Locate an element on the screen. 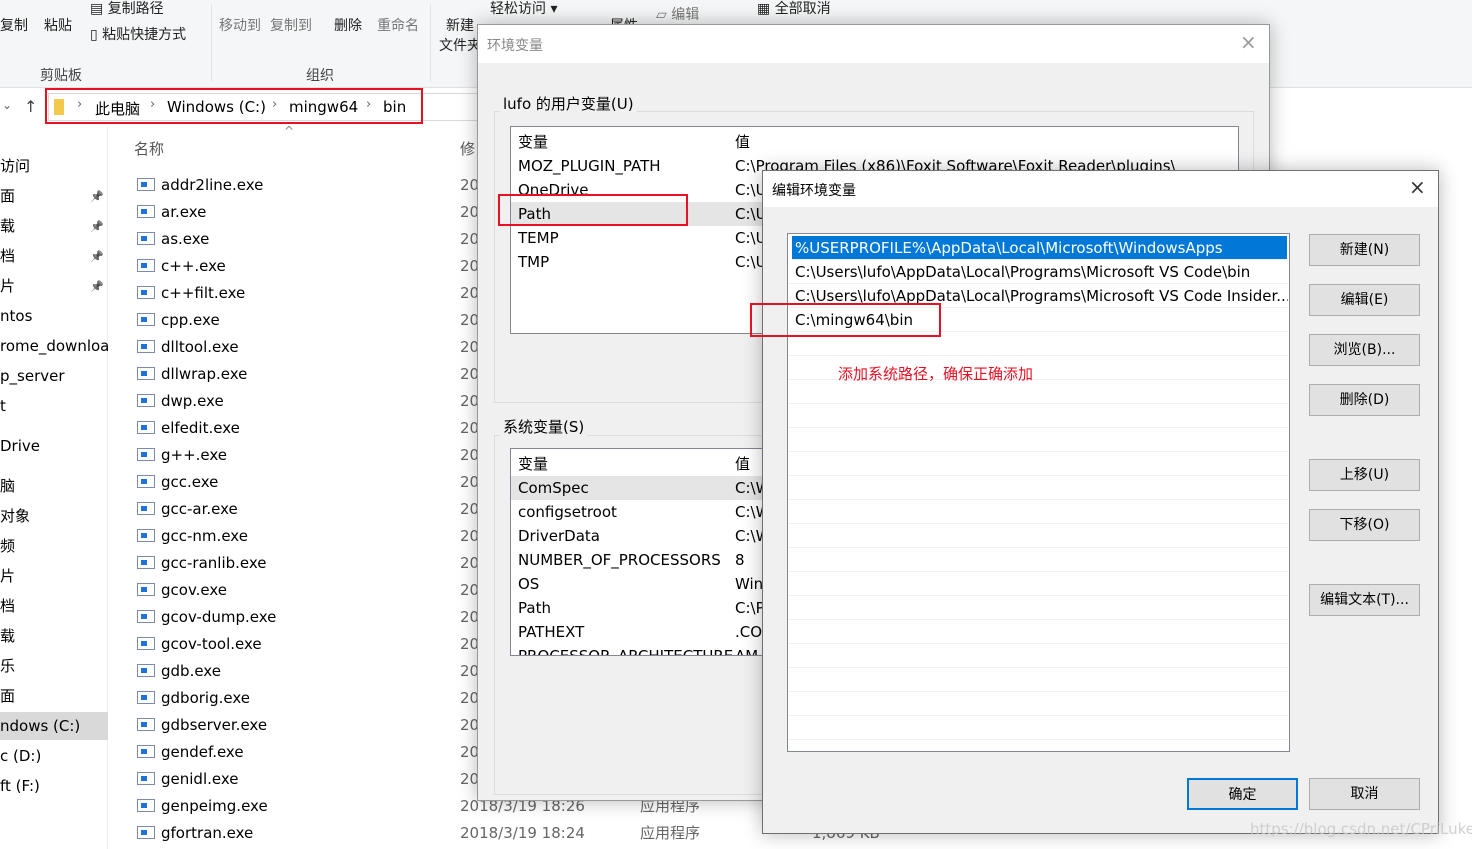 Image resolution: width=1472 pixels, height=849 pixels. file-row: elfedit.exe is located at coordinates (188, 428).